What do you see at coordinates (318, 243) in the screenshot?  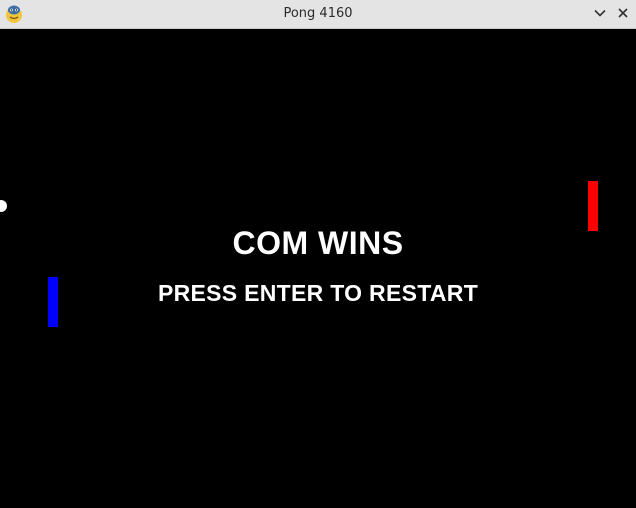 I see `winner-message: COM WINS` at bounding box center [318, 243].